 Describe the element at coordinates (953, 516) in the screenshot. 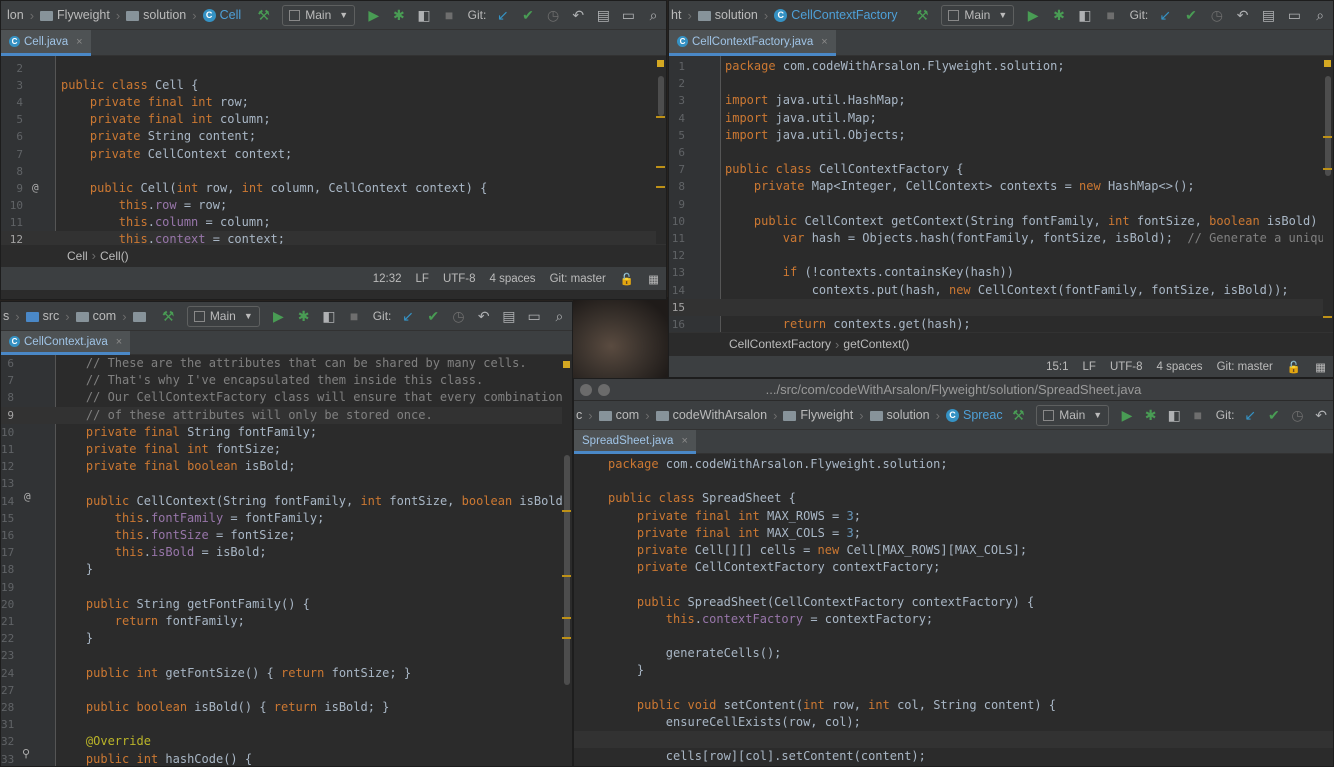

I see `code-line: private final int MAX_ROWS = 3;` at that location.